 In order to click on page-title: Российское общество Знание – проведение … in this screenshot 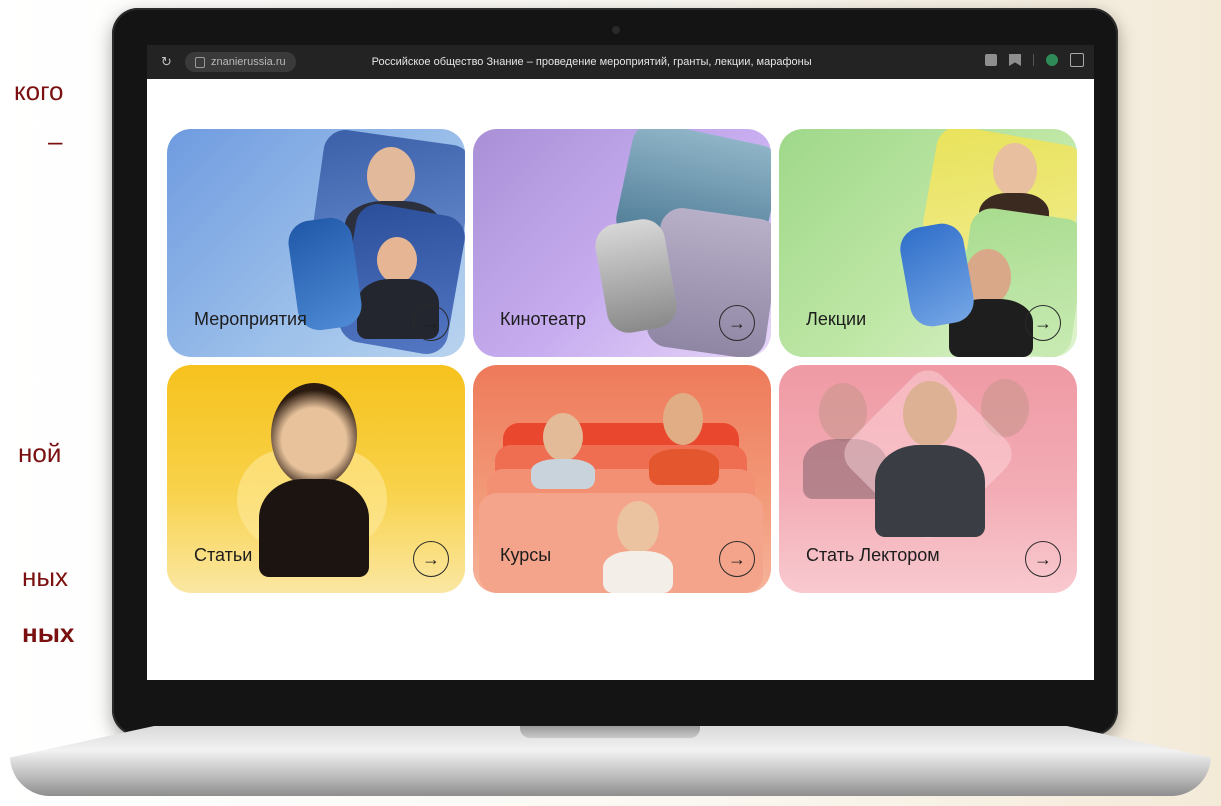, I will do `click(591, 62)`.